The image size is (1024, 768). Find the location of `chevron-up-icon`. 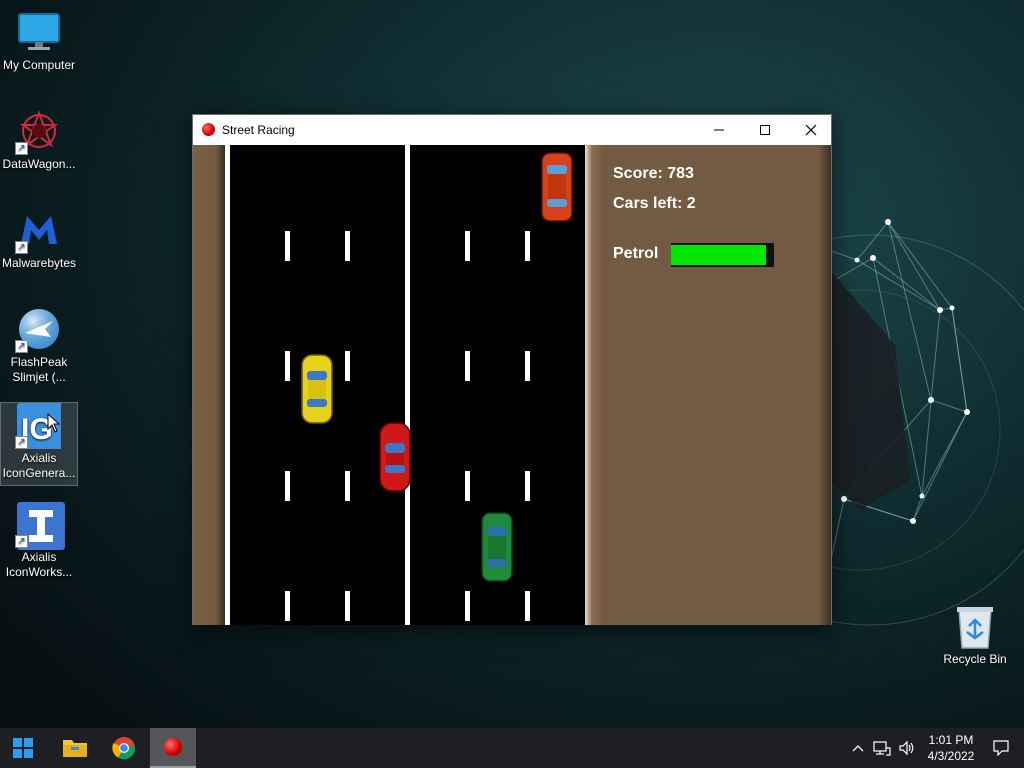

chevron-up-icon is located at coordinates (858, 748).